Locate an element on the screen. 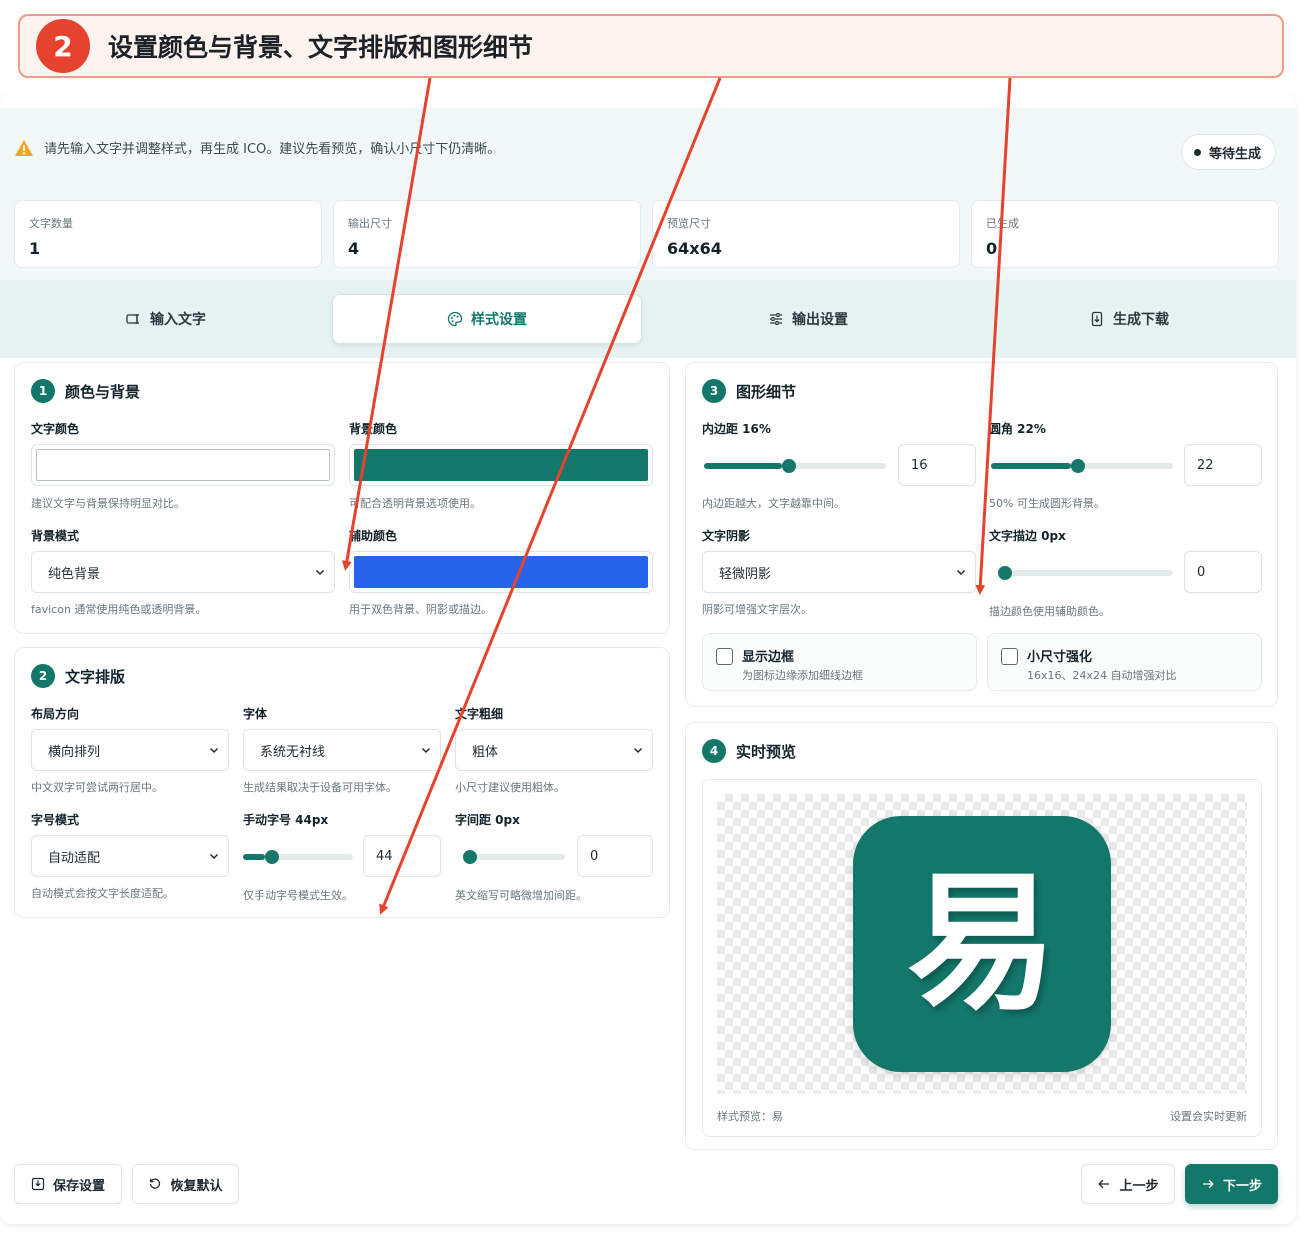 The image size is (1302, 1239). tab-input-text: 输入文字 is located at coordinates (166, 319).